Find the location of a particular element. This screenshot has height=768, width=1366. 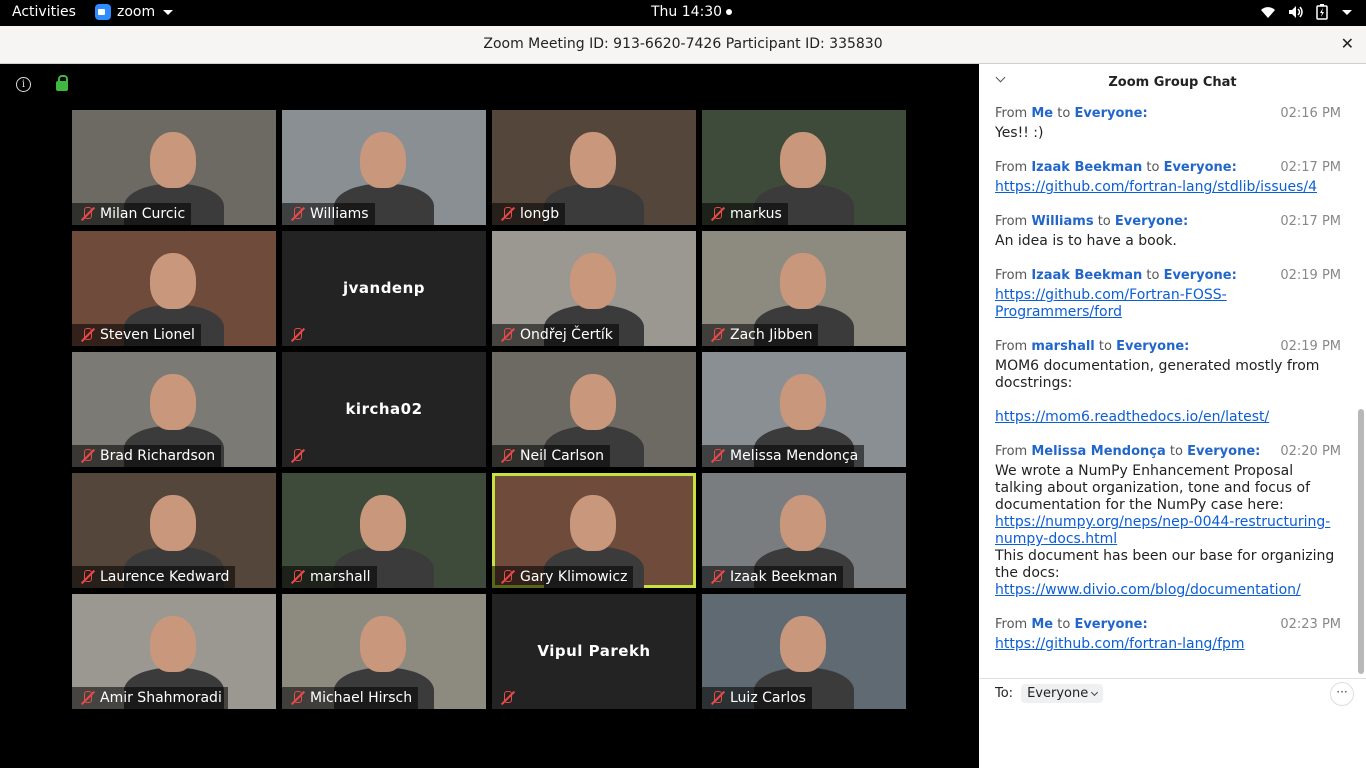

participant-name-placeholder: Vipul Parekh is located at coordinates (594, 651).